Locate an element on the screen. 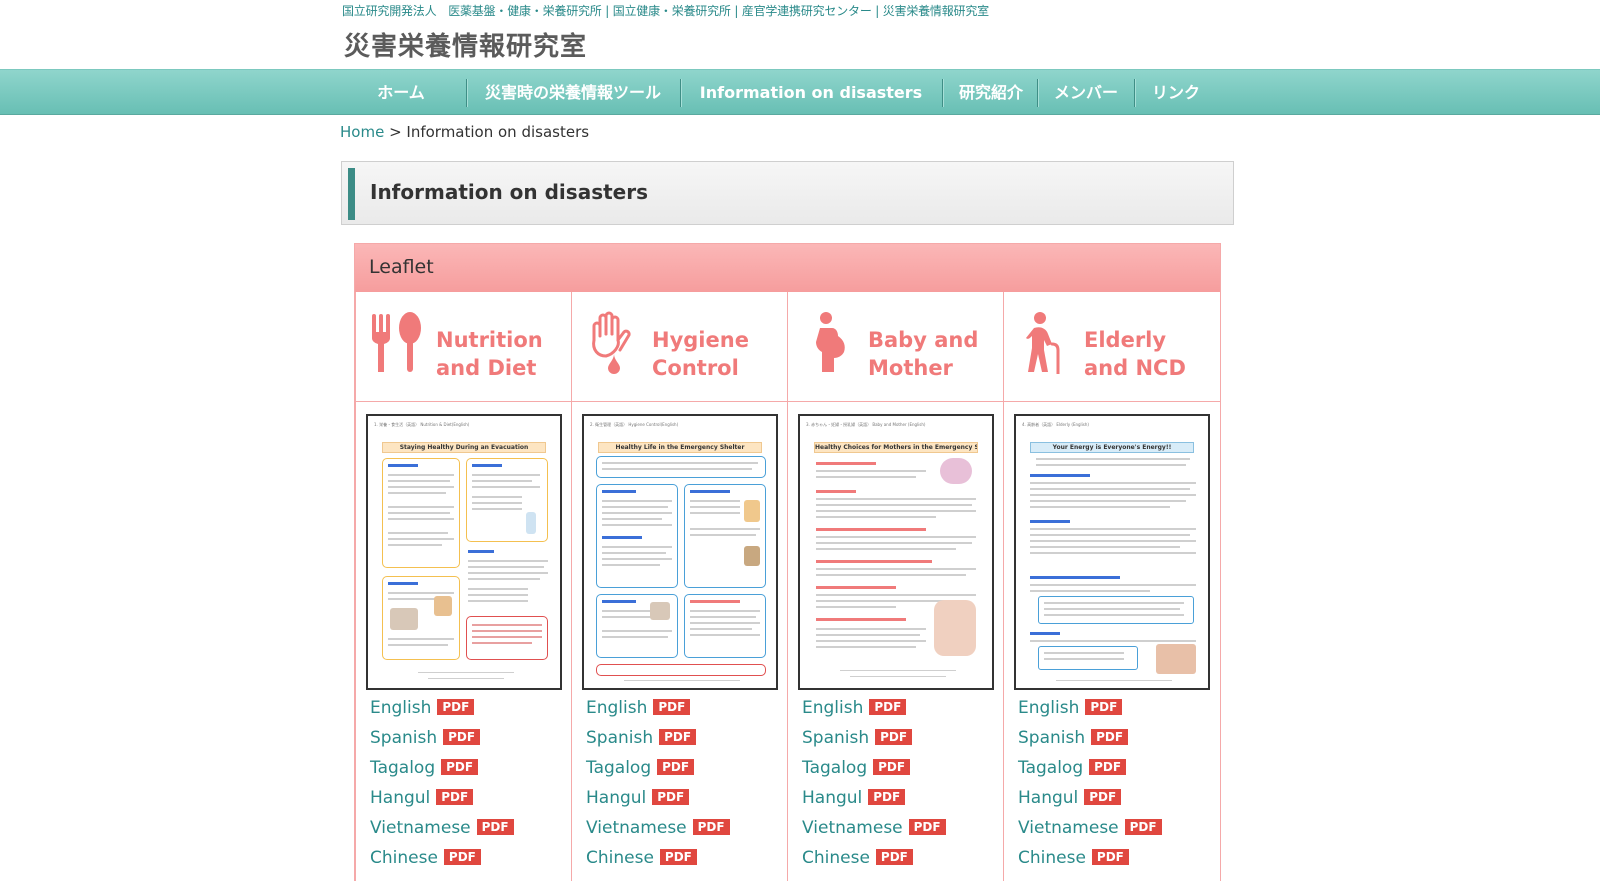 The width and height of the screenshot is (1600, 881). category-title: Elderly and NCD is located at coordinates (1135, 354).